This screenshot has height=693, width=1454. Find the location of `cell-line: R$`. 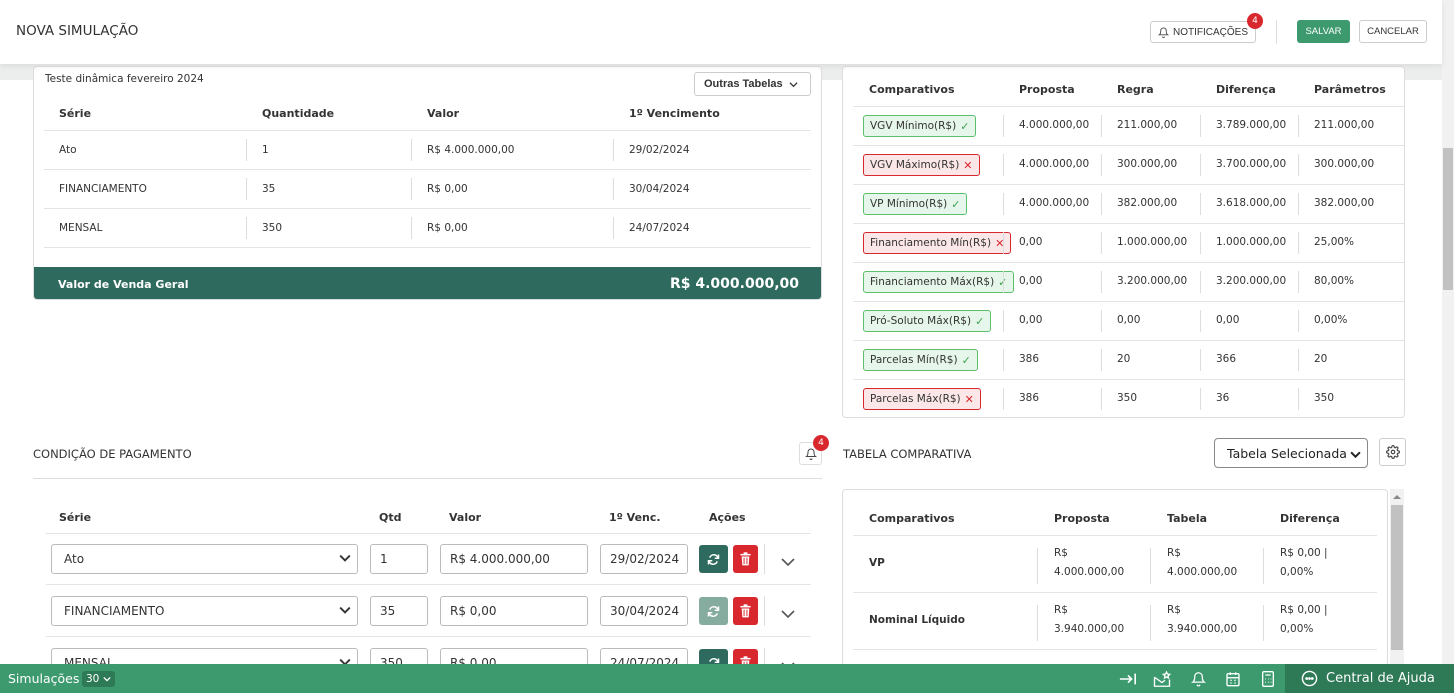

cell-line: R$ is located at coordinates (1061, 610).